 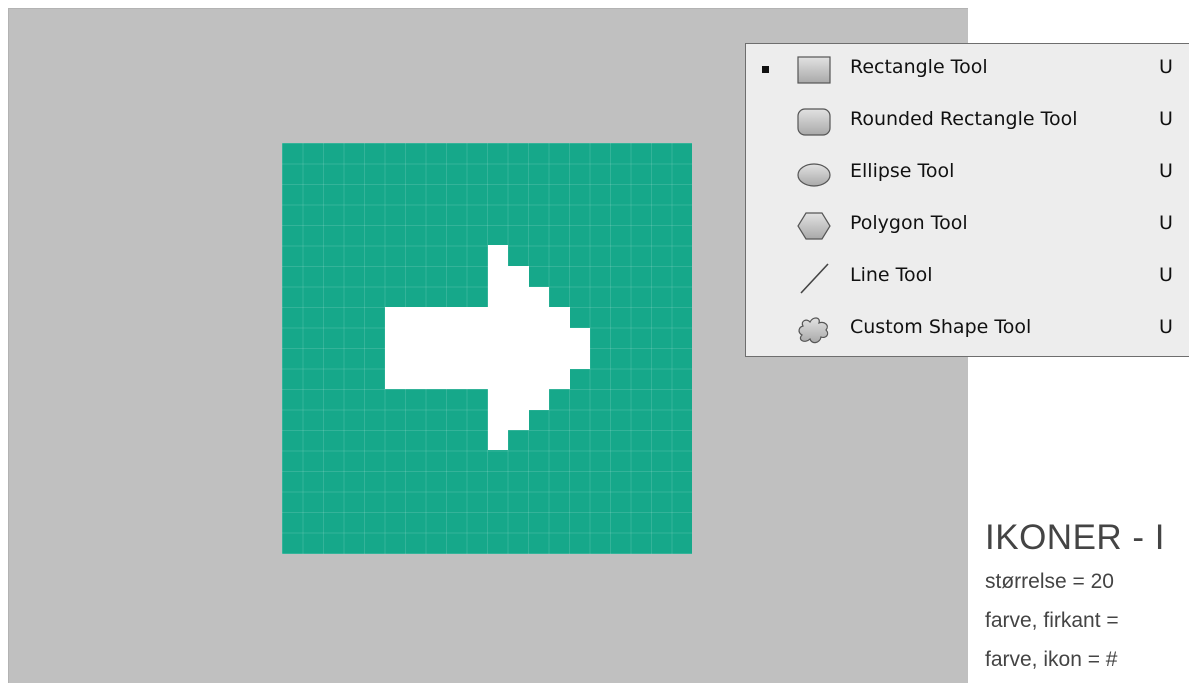 I want to click on line-icon, so click(x=814, y=278).